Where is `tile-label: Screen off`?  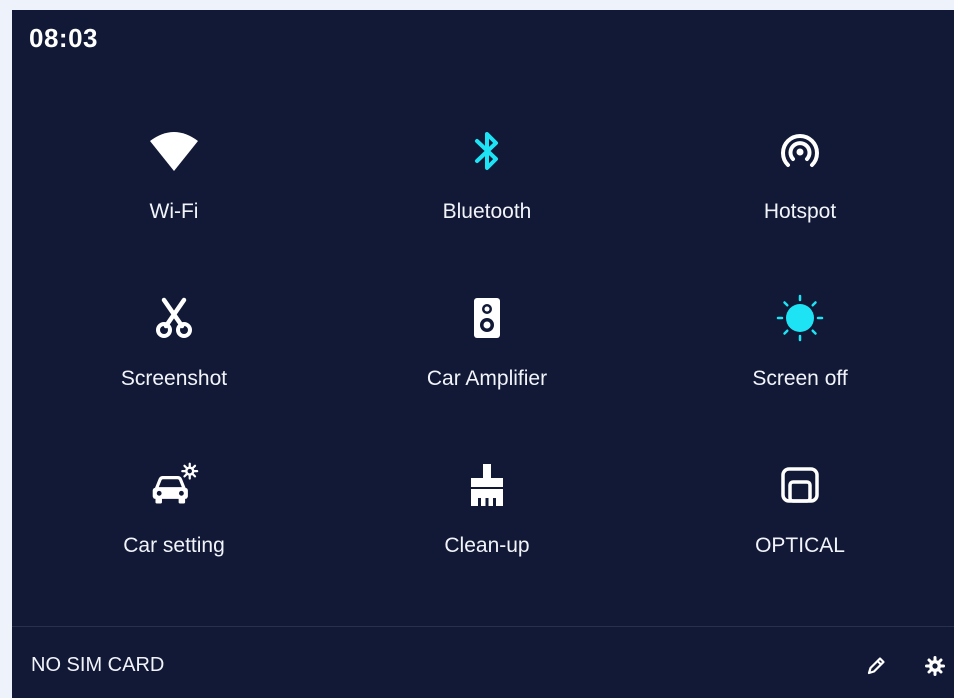
tile-label: Screen off is located at coordinates (800, 378).